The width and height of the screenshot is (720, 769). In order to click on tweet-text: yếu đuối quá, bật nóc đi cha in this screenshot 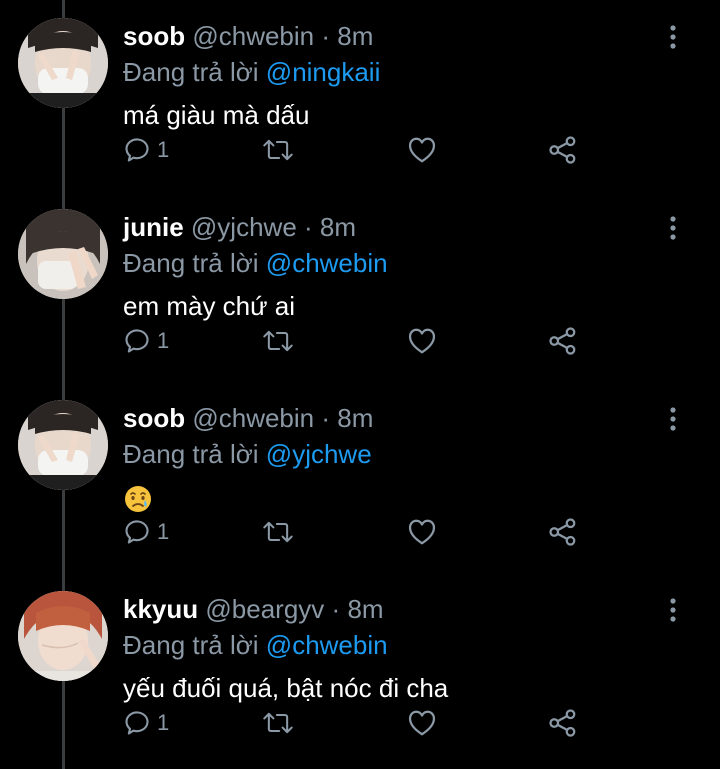, I will do `click(286, 688)`.